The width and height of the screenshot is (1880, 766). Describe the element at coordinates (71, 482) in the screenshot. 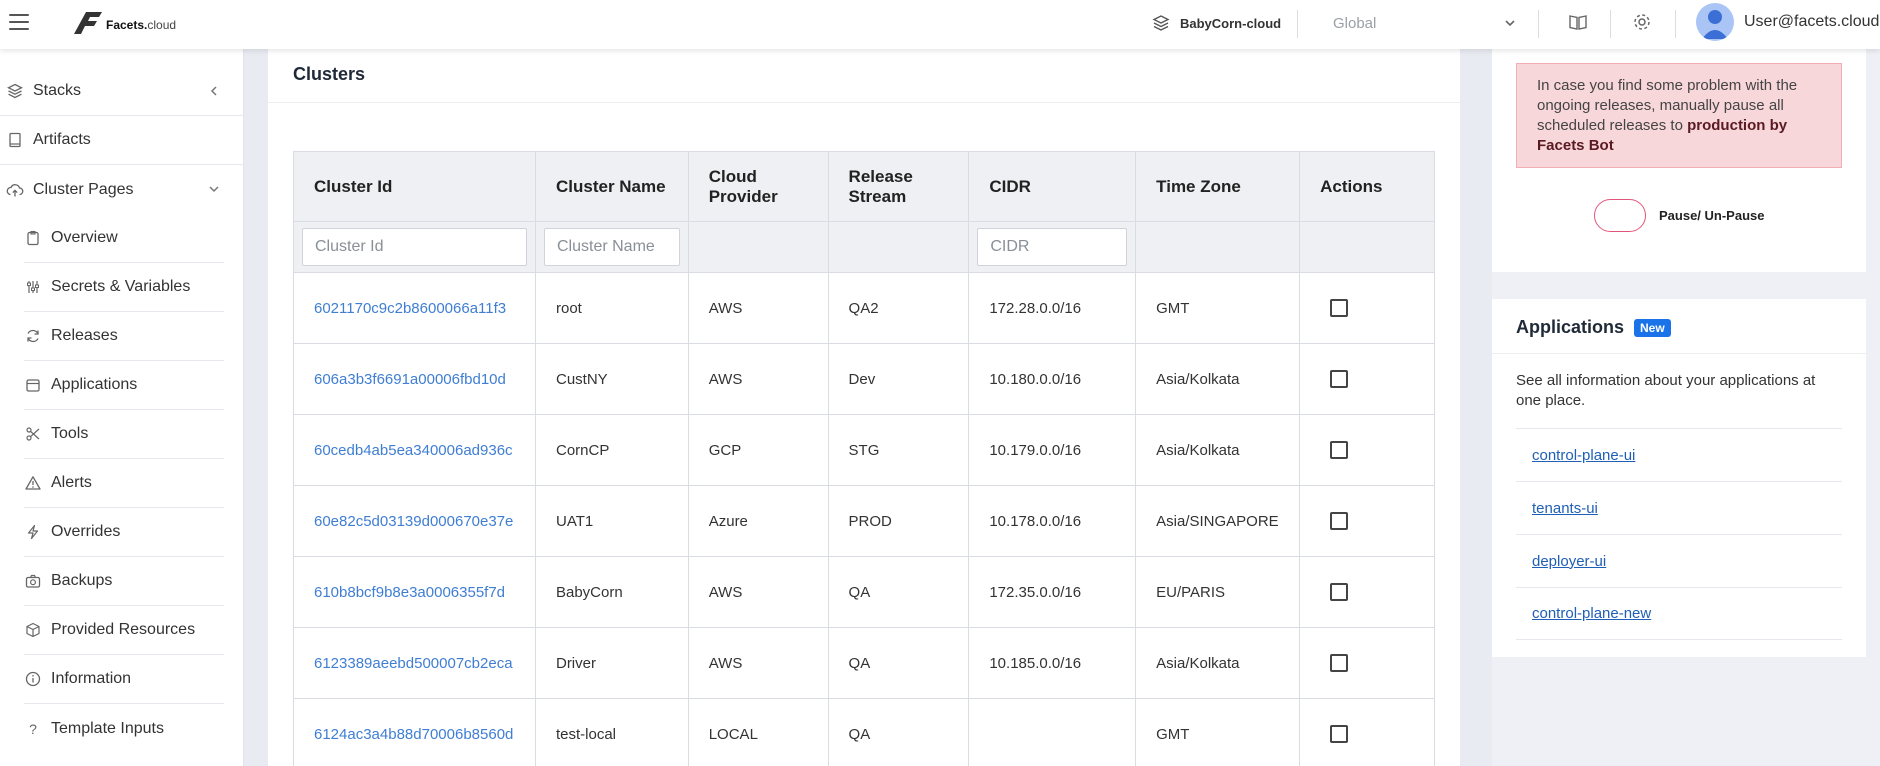

I see `sidebar-item-label: Alerts` at that location.